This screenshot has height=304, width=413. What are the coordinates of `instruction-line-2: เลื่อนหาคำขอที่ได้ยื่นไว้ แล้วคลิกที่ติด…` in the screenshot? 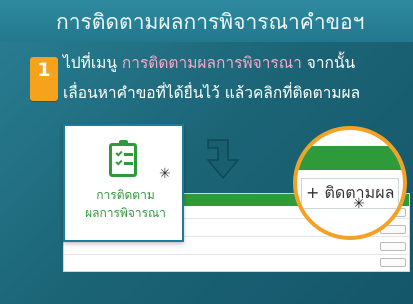 It's located at (212, 93).